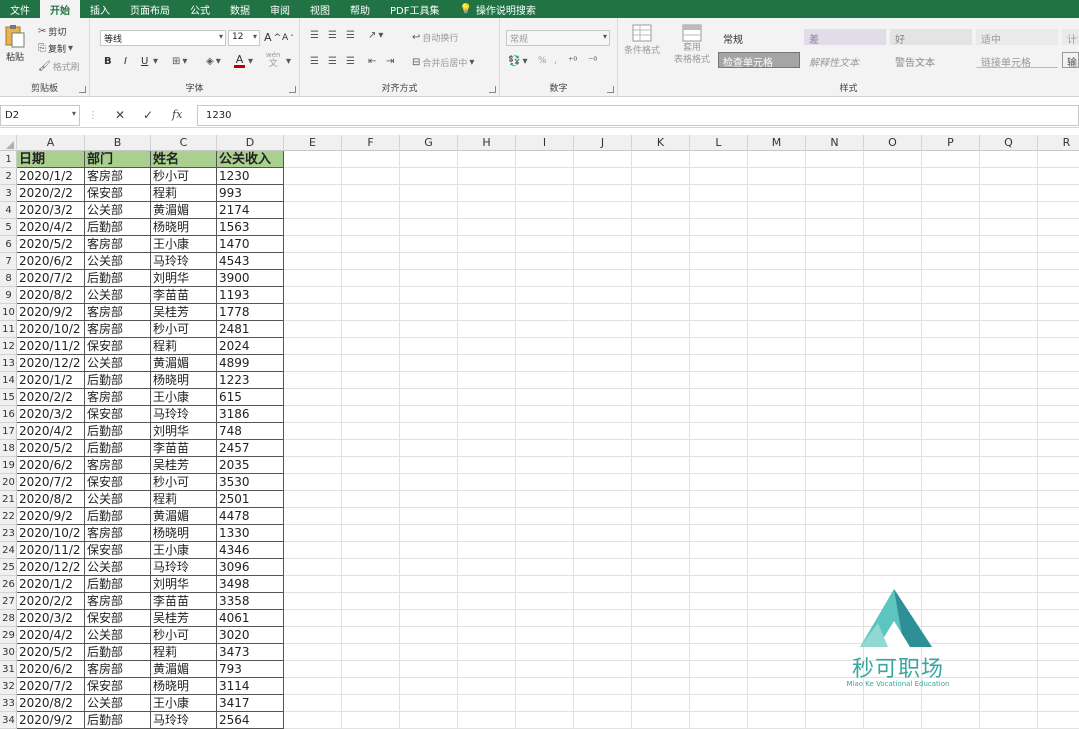 The height and width of the screenshot is (729, 1079). Describe the element at coordinates (250, 618) in the screenshot. I see `table-cell: 4061` at that location.